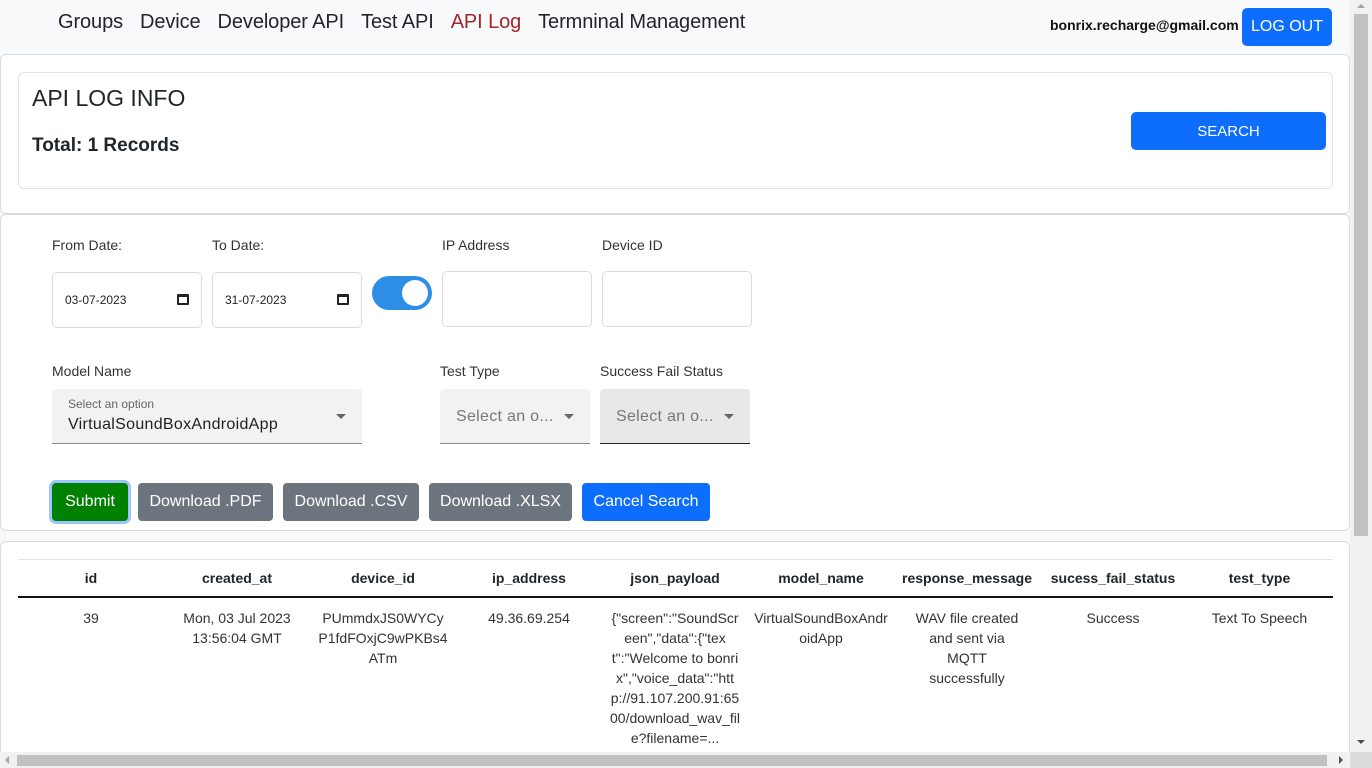 This screenshot has height=768, width=1372. I want to click on nav-link-developer-api: Developer API, so click(281, 22).